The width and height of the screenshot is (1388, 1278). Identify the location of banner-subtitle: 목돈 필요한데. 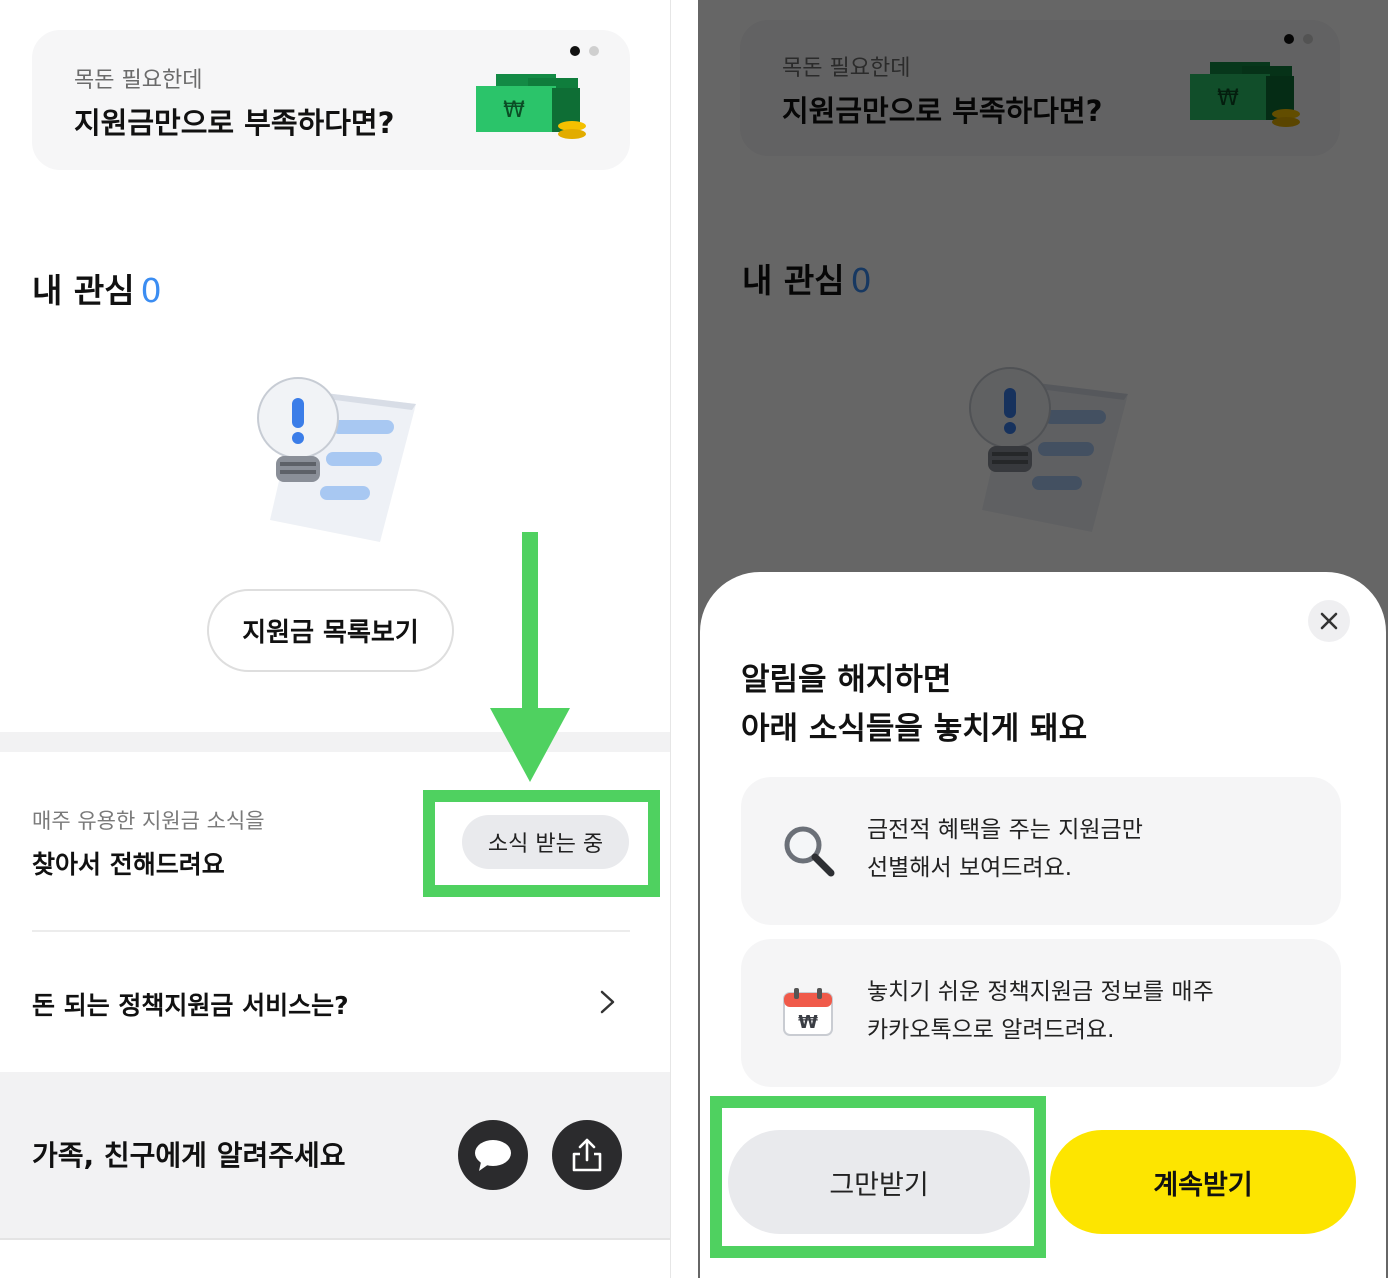
(138, 80).